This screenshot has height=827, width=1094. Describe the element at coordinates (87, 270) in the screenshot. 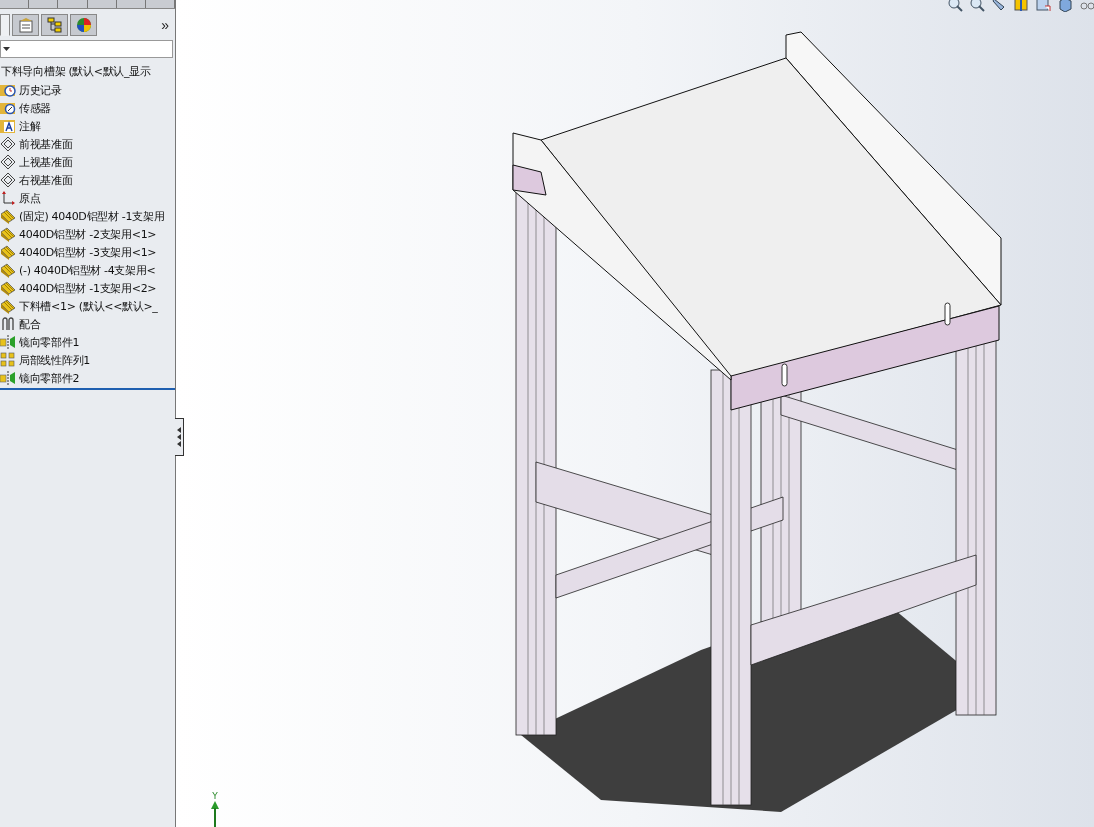

I see `tree-item: (-) 4040D铝型材 -4支架用<` at that location.